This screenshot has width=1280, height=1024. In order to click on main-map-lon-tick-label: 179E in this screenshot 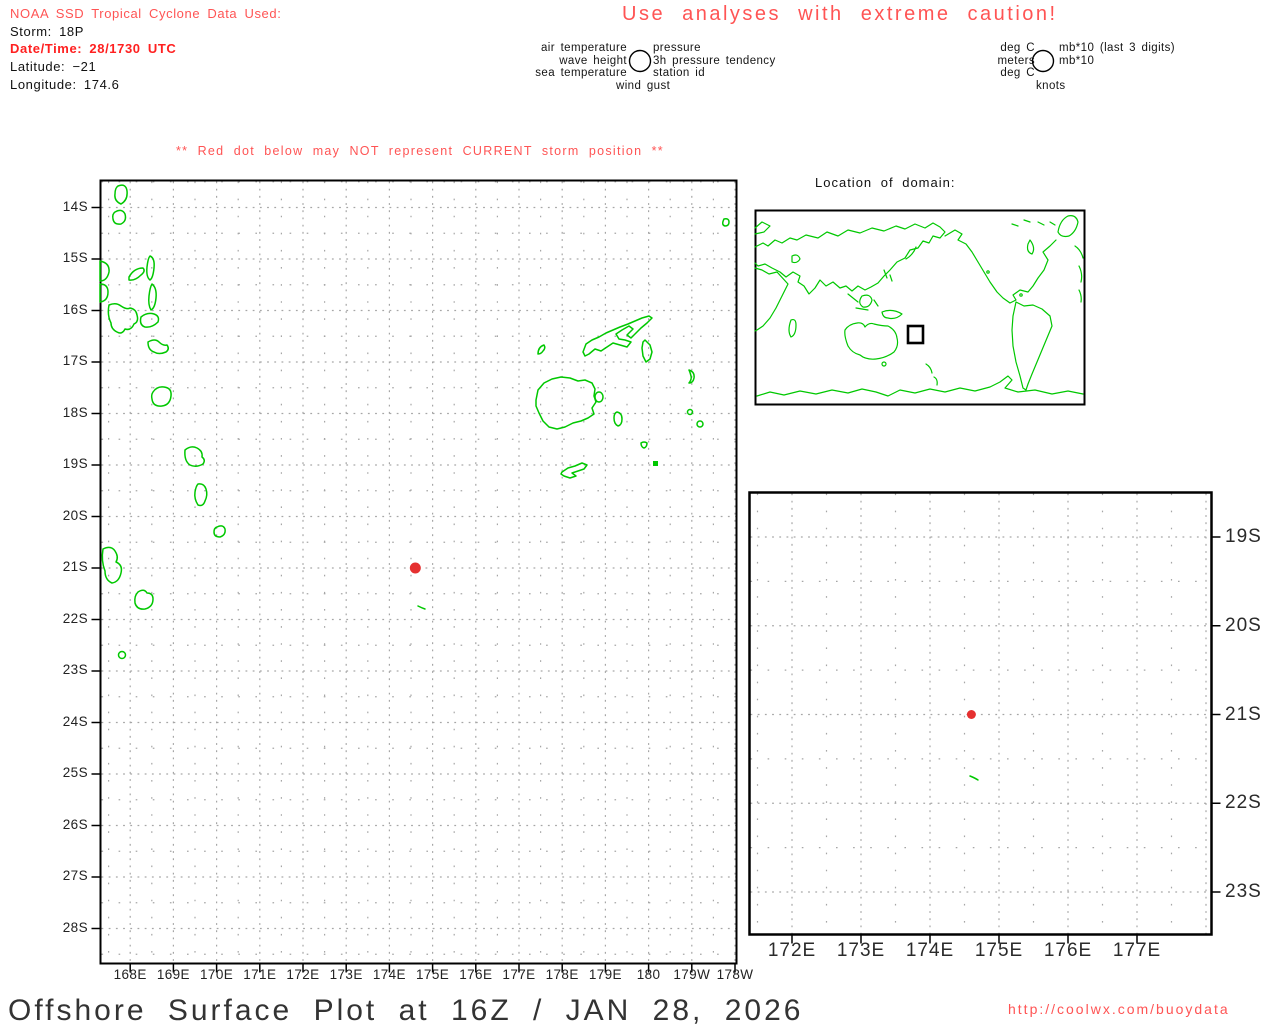, I will do `click(605, 974)`.